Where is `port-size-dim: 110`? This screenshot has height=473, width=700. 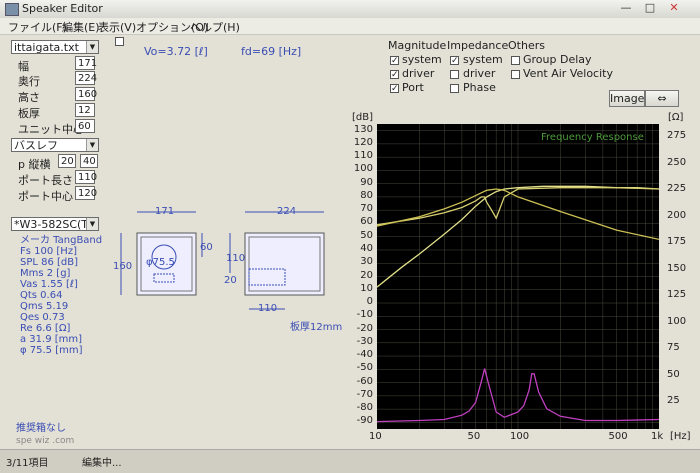
port-size-dim: 110 is located at coordinates (236, 258).